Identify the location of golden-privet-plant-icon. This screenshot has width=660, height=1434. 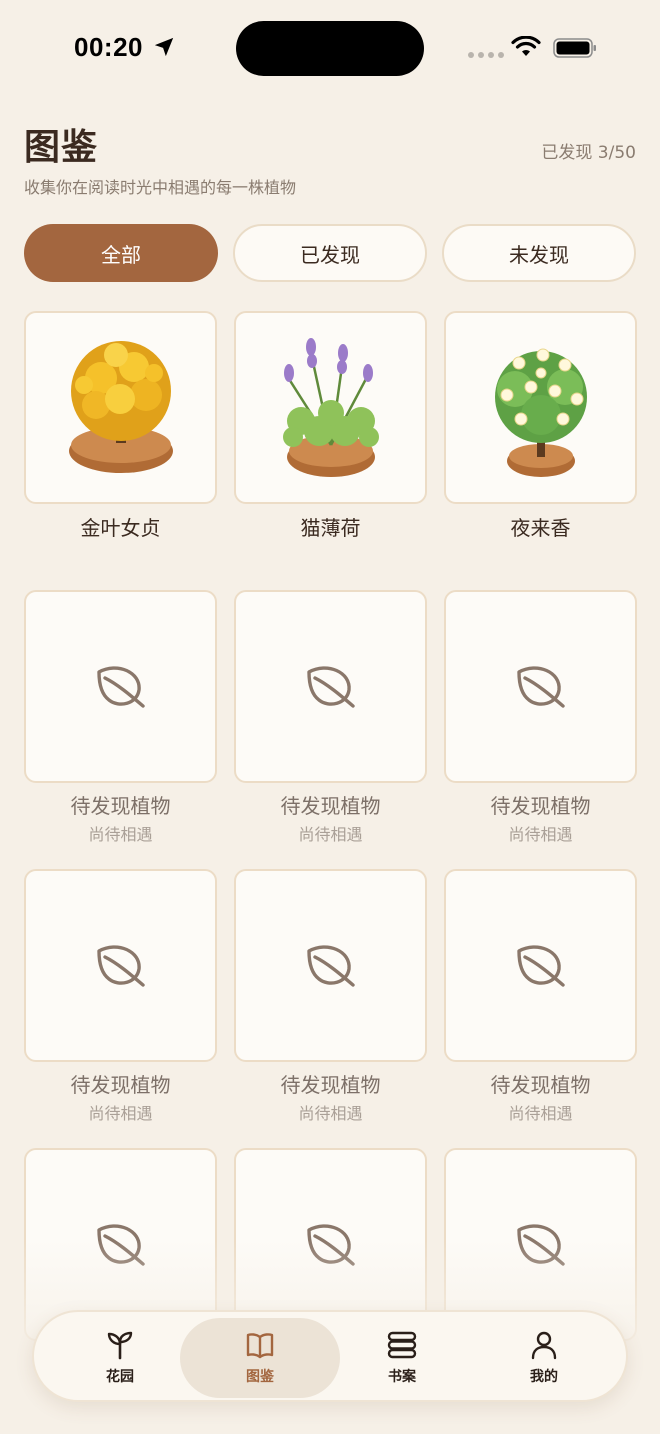
(120, 406).